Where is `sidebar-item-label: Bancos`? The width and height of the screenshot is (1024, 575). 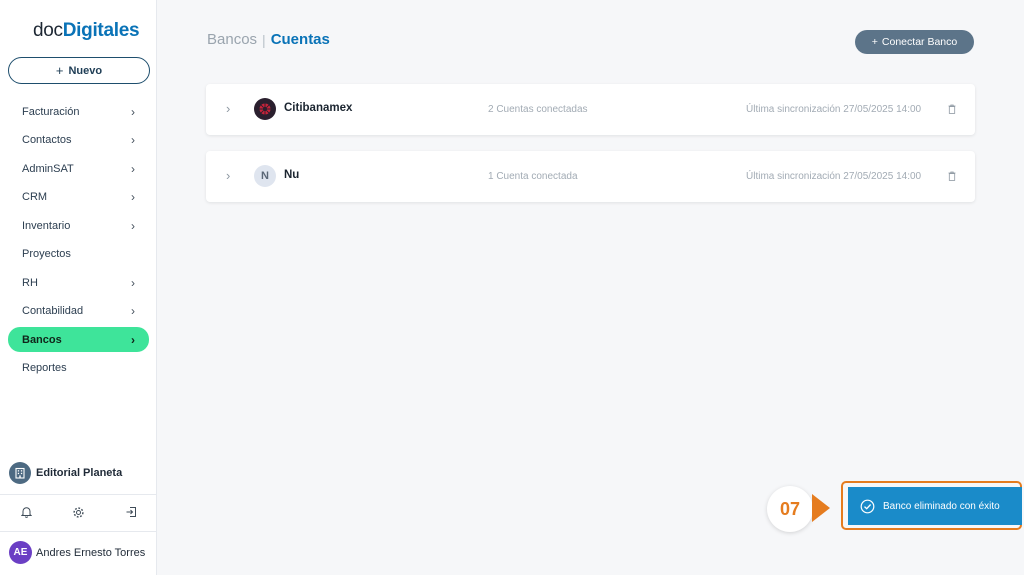
sidebar-item-label: Bancos is located at coordinates (42, 339).